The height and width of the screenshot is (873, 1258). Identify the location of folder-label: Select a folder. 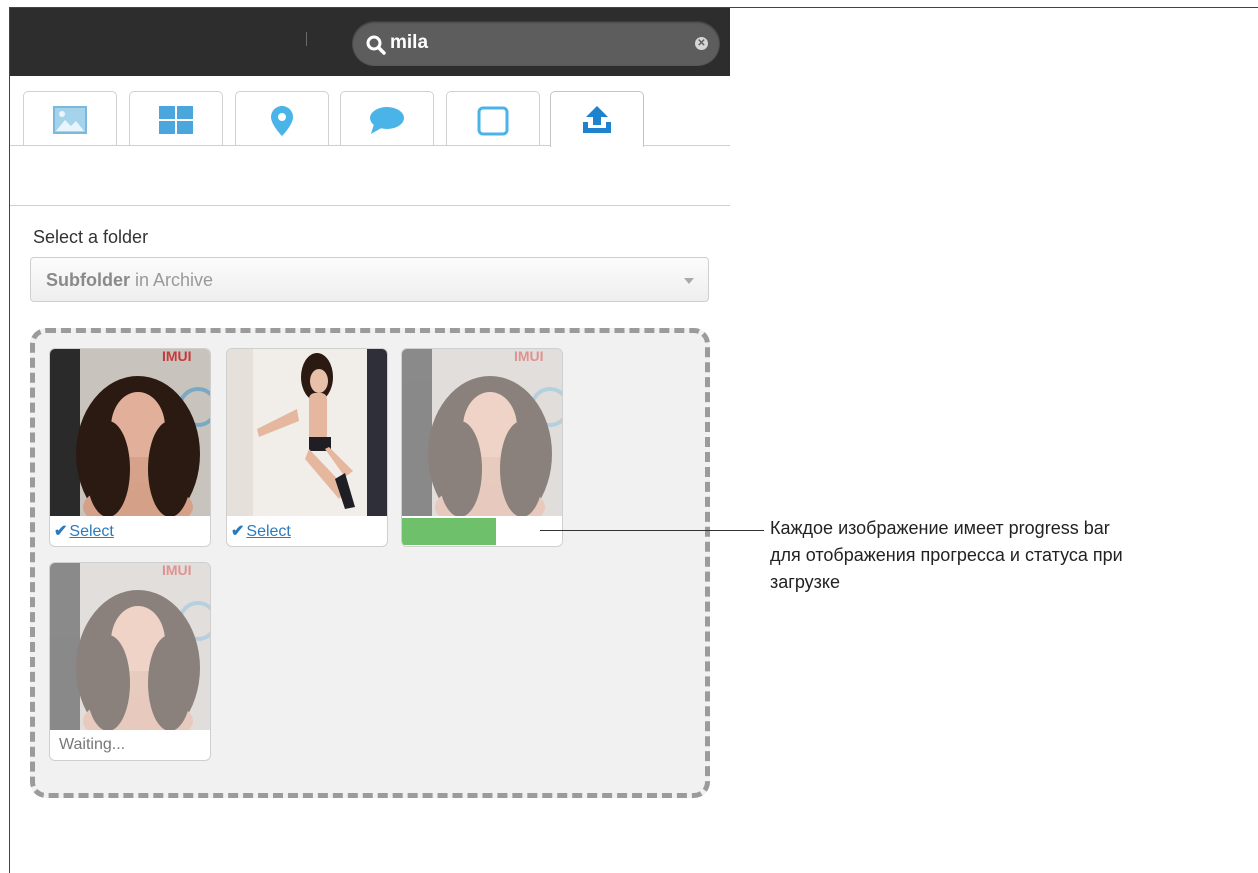
(91, 237).